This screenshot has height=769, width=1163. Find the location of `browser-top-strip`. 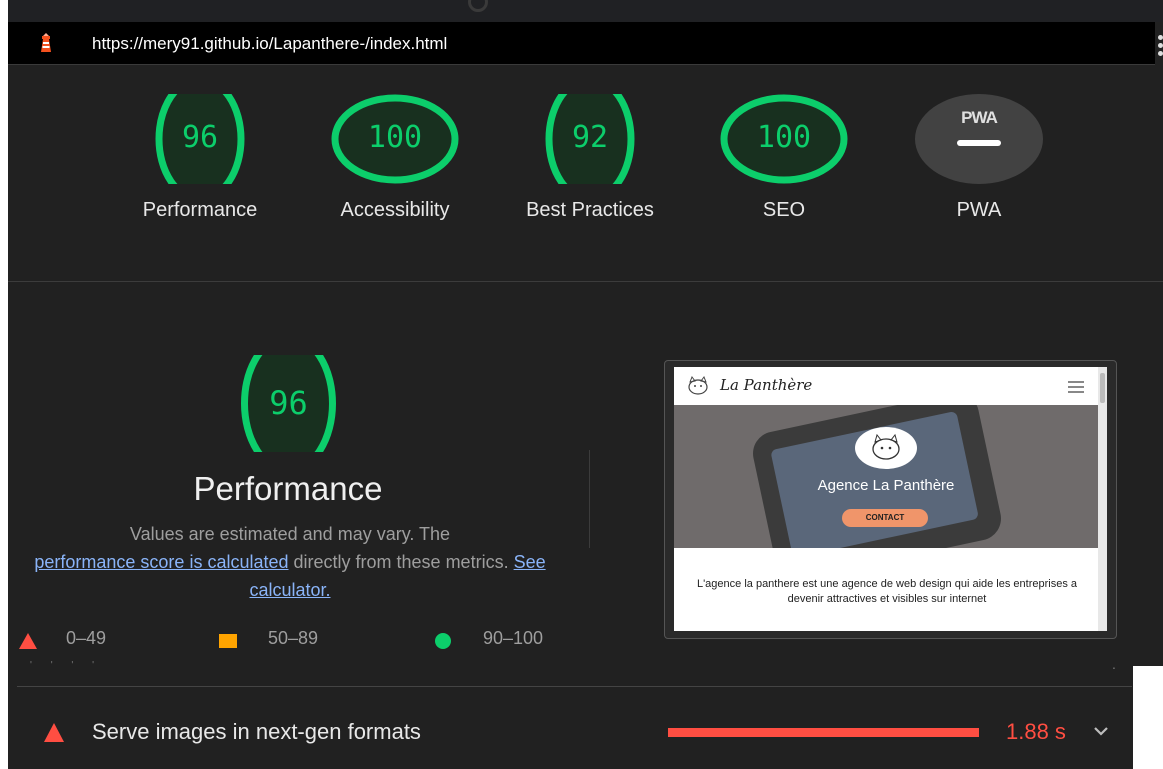

browser-top-strip is located at coordinates (585, 11).